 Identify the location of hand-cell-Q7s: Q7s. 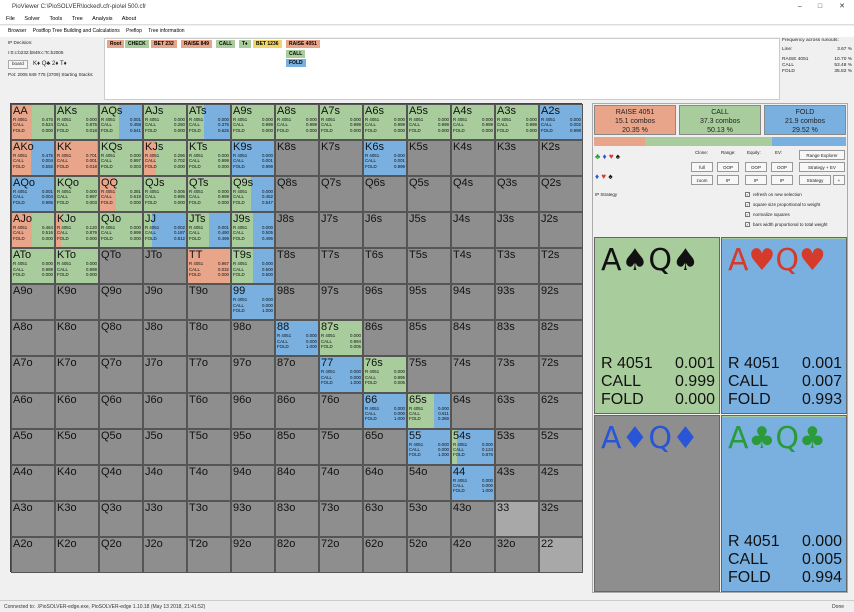
(341, 194).